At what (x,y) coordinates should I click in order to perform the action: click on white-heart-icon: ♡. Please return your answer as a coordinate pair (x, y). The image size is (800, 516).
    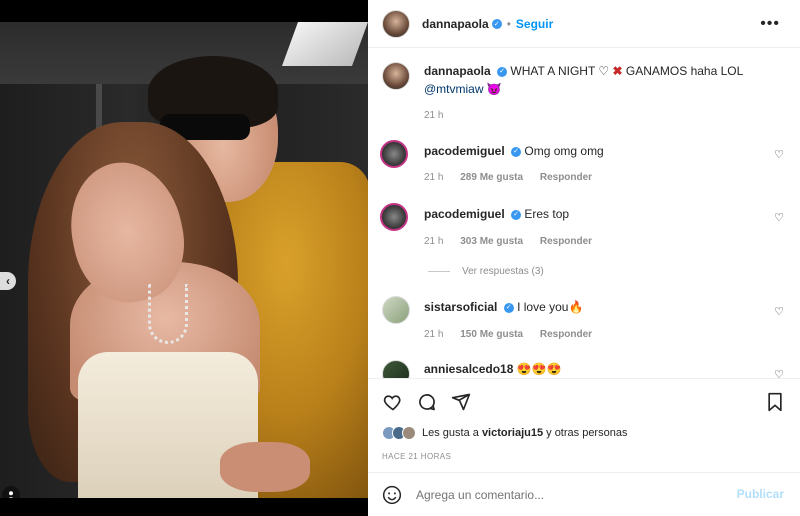
    Looking at the image, I should click on (604, 71).